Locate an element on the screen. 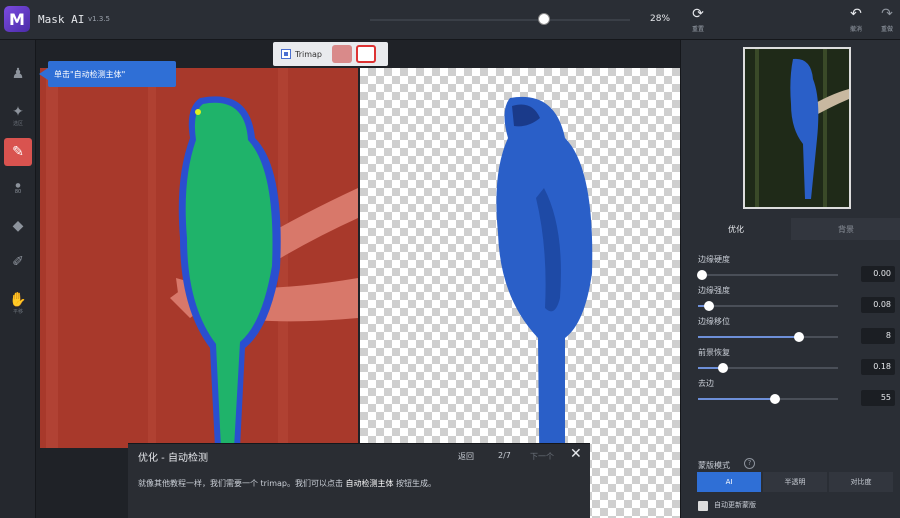  tutorial-body-pre: 就像其他教程一样，我们需要一个 trimap。我们可以点击 is located at coordinates (242, 483).